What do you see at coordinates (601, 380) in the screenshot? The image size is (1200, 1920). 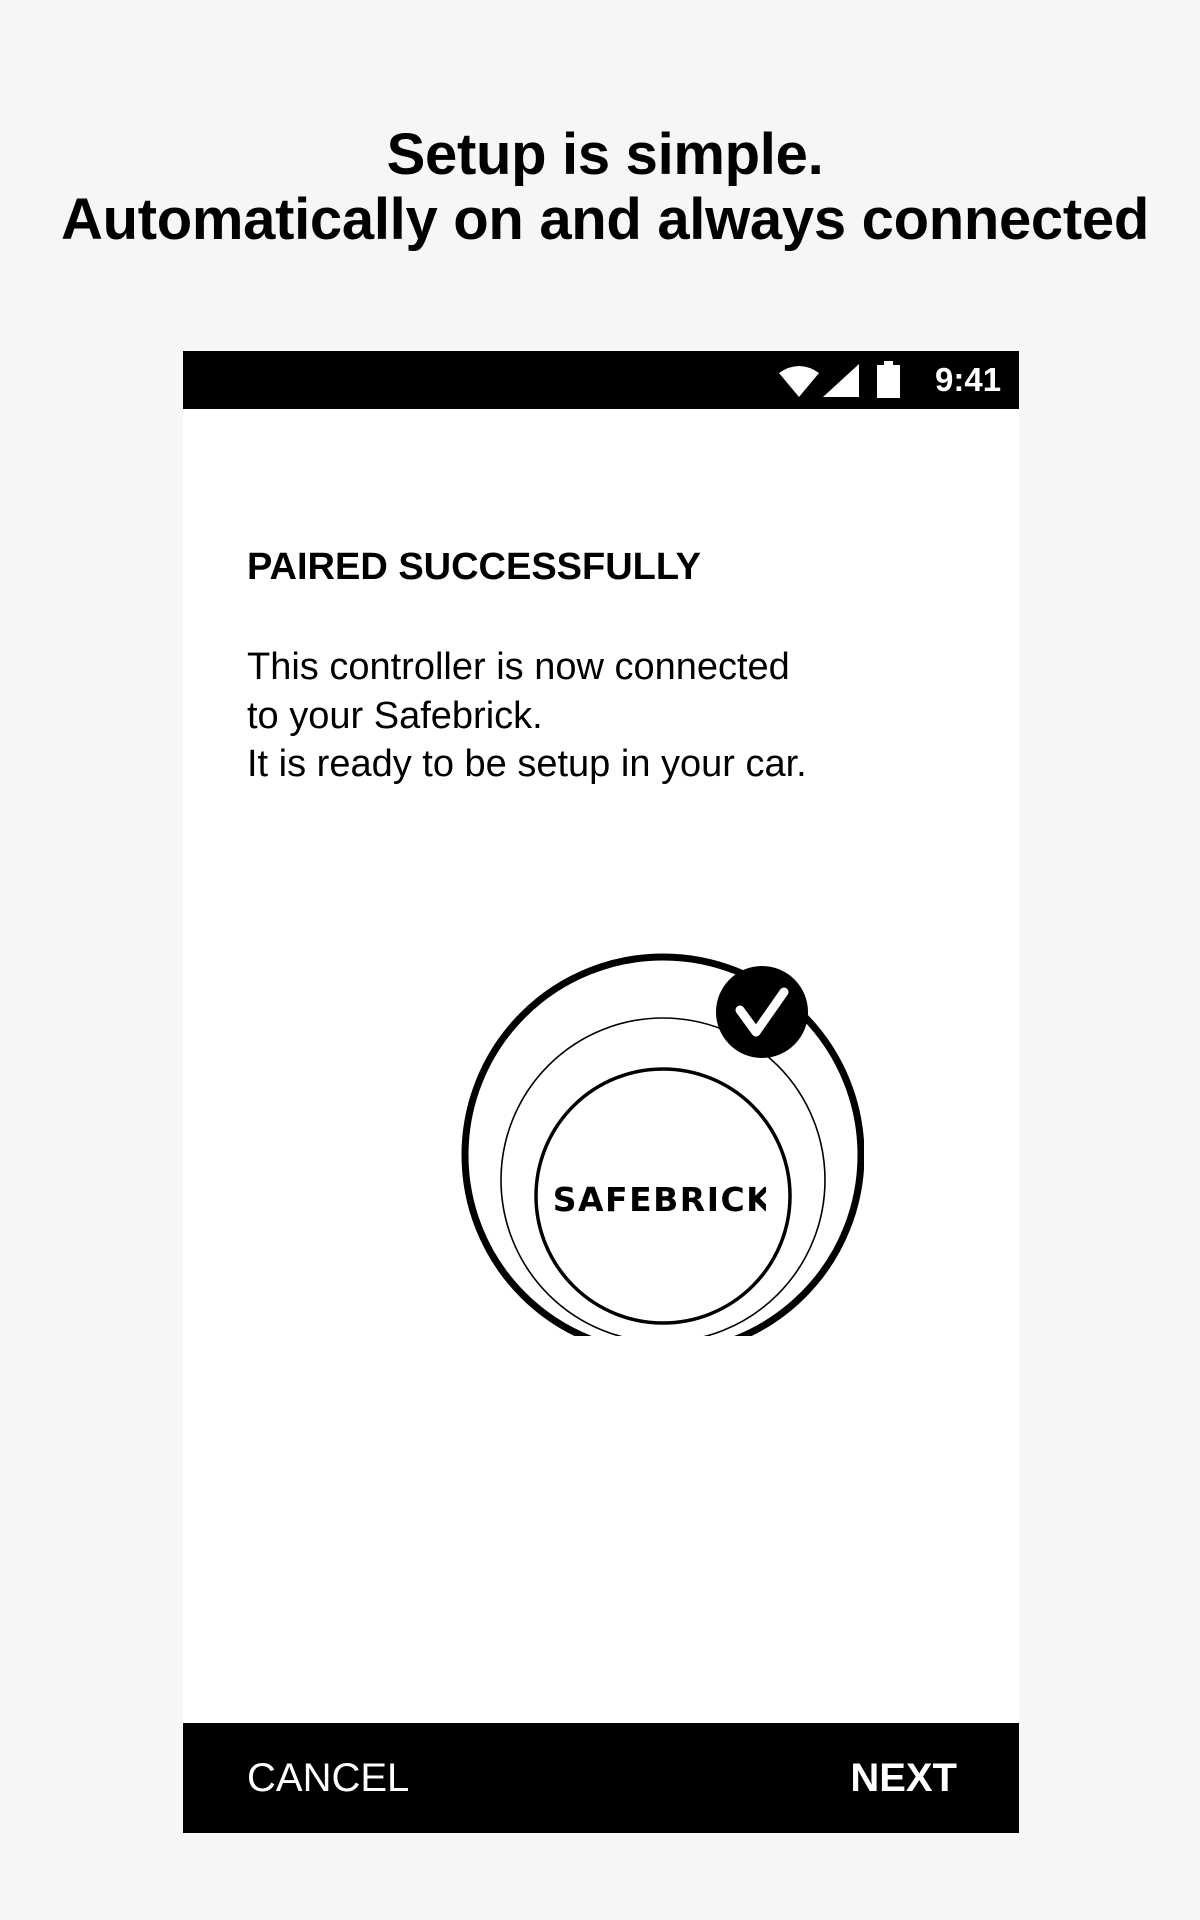 I see `status-bar: 9:41` at bounding box center [601, 380].